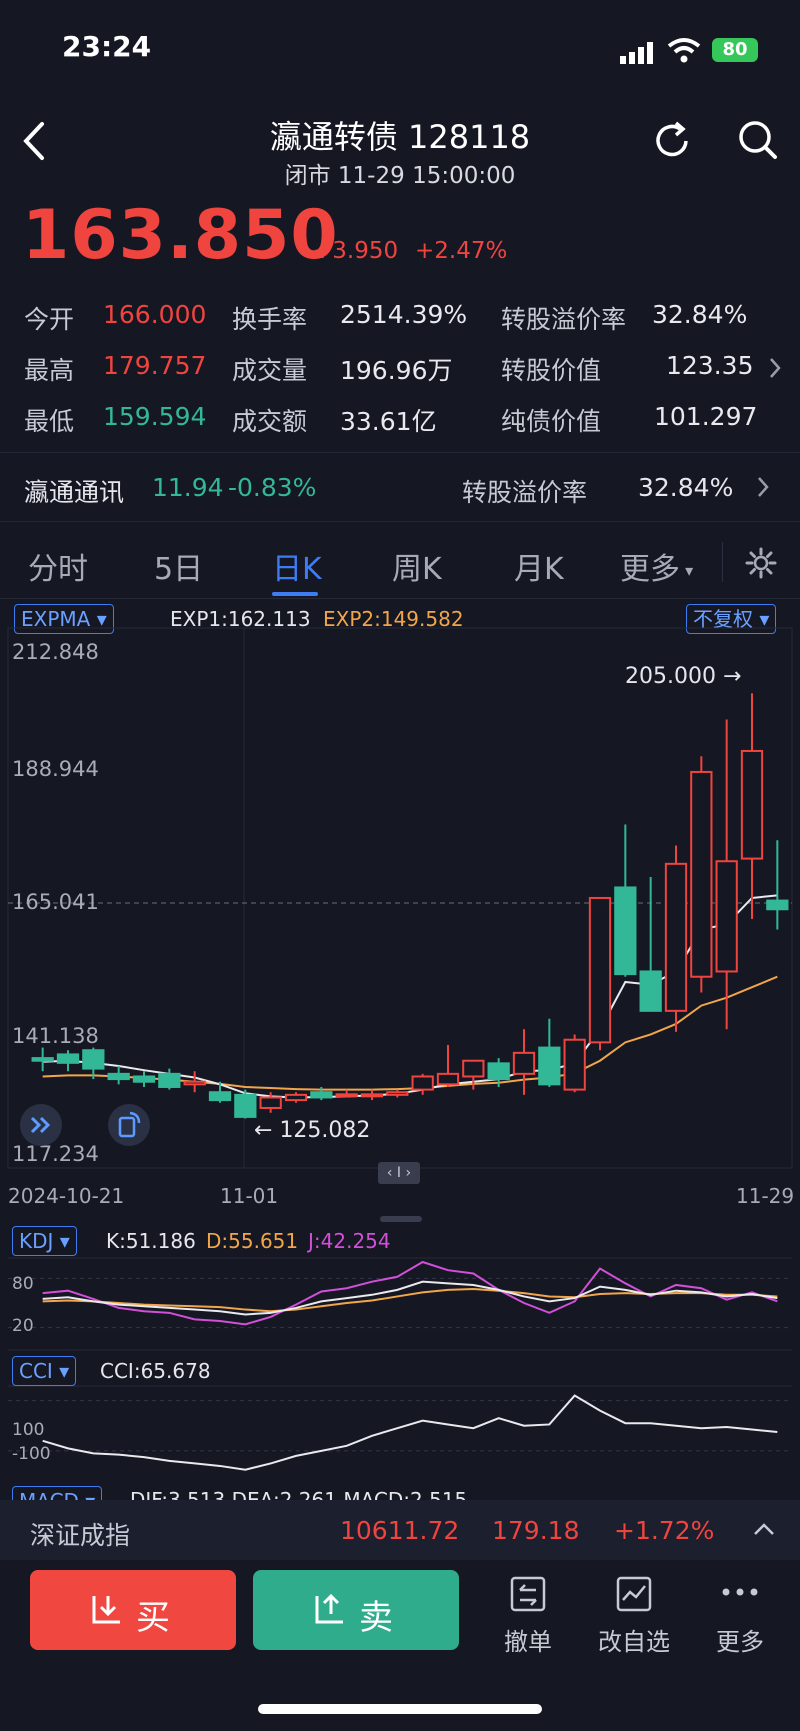 This screenshot has width=800, height=1731. What do you see at coordinates (356, 1610) in the screenshot?
I see `sell-button: 卖` at bounding box center [356, 1610].